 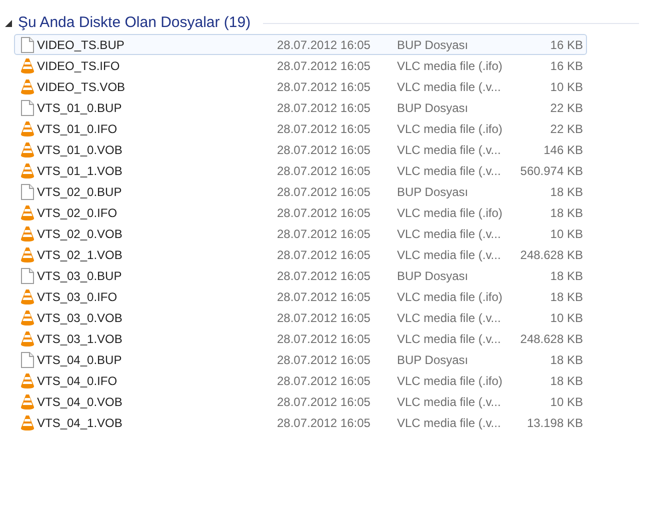 I want to click on file-row: VTS_03_0.BUP 28.07.2012 16:05 BUP Dosyası 18 KB, so click(x=300, y=275).